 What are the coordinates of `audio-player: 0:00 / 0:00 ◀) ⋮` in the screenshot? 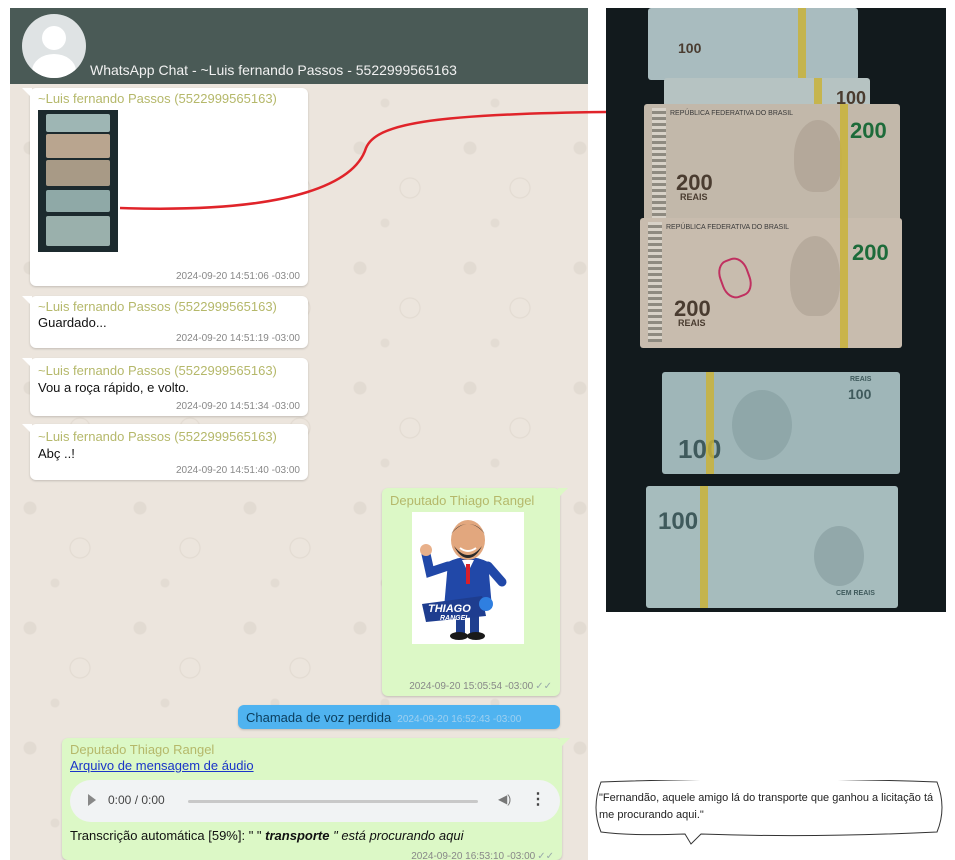 It's located at (315, 801).